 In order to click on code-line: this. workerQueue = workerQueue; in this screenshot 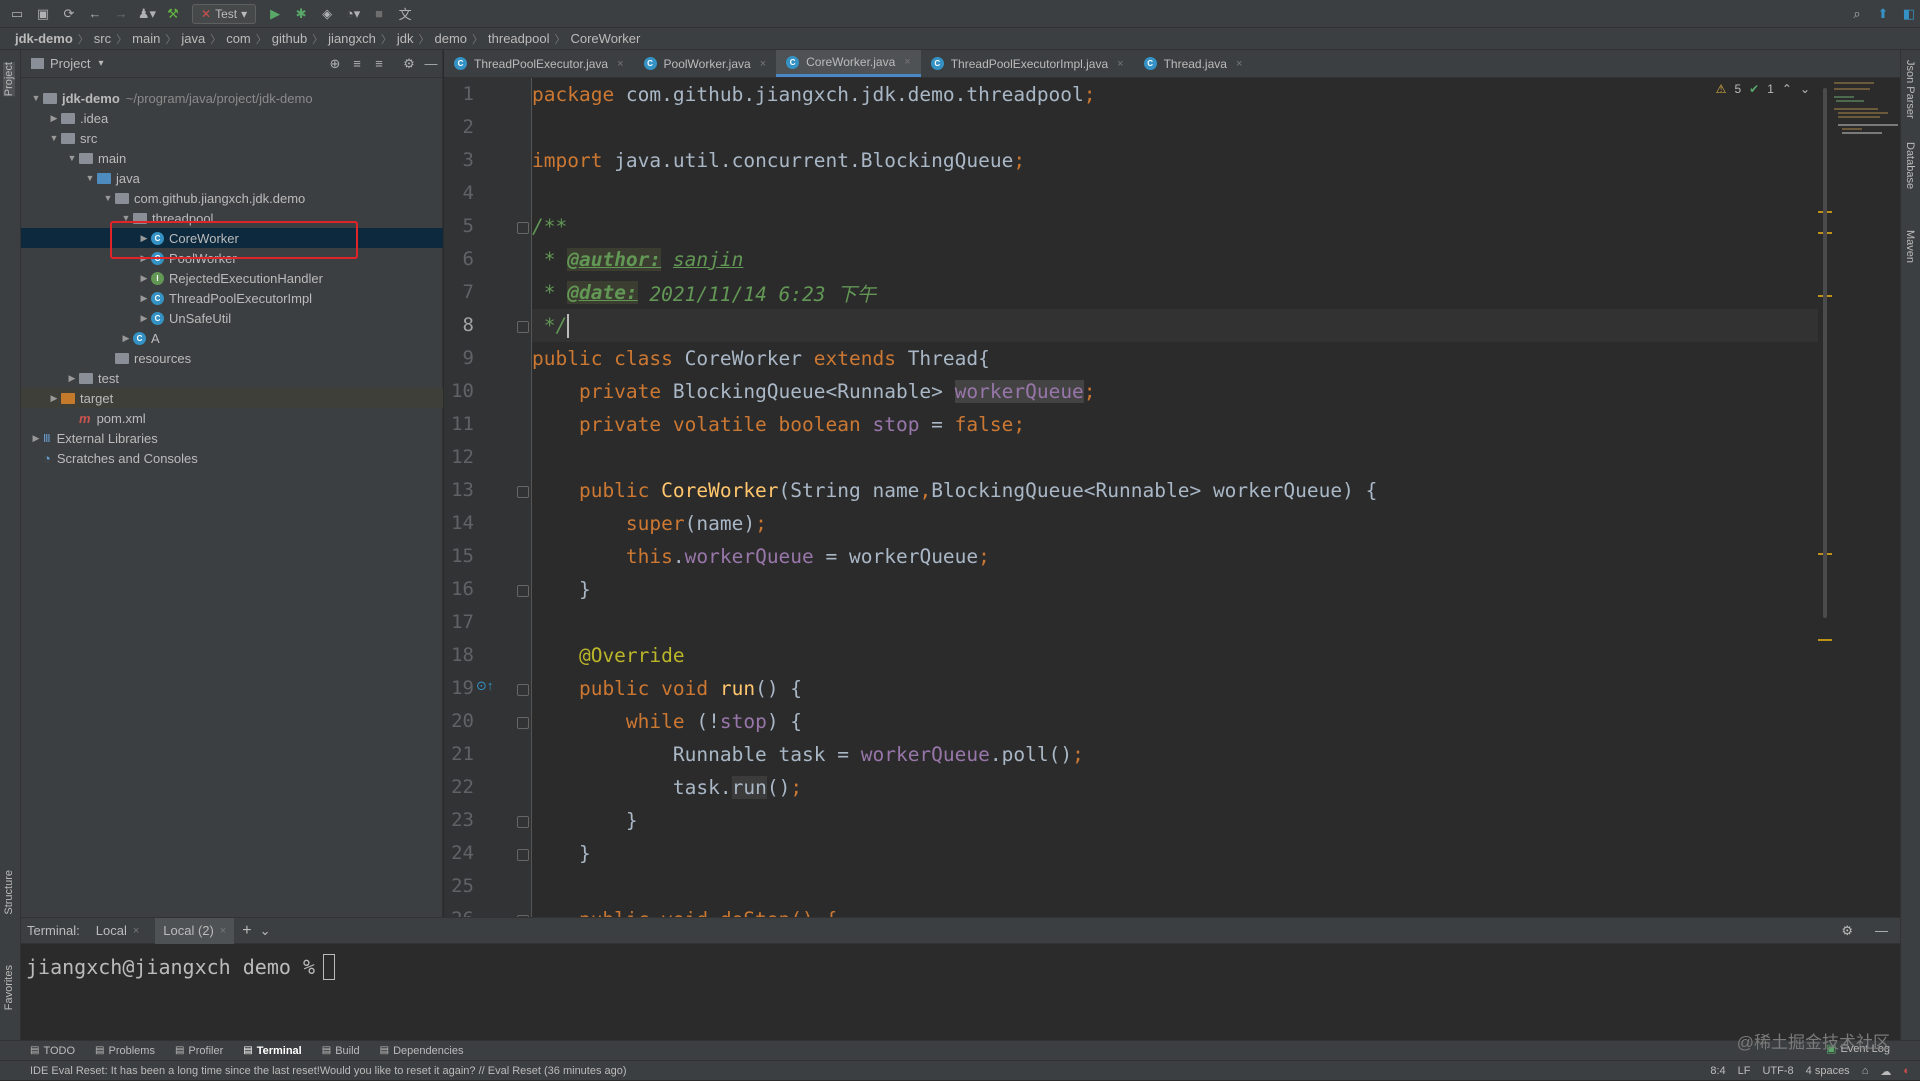, I will do `click(761, 556)`.